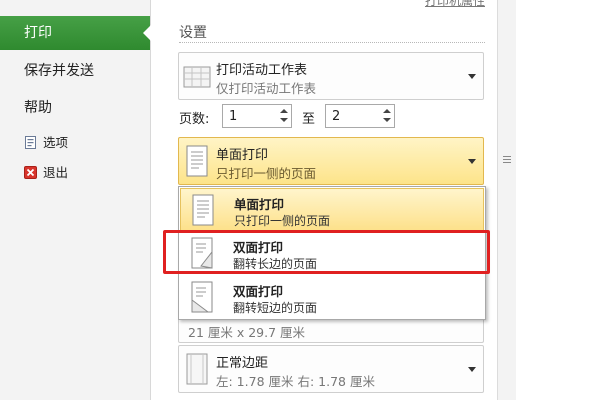 The image size is (603, 400). Describe the element at coordinates (559, 200) in the screenshot. I see `print-preview-area` at that location.